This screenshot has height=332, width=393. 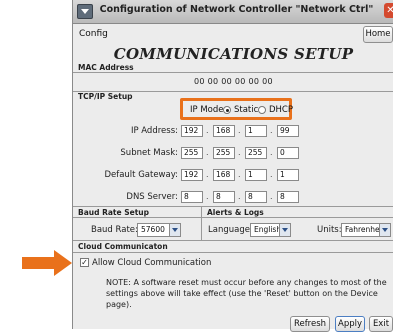 I want to click on cloud-communication-label: Cloud Communicaton, so click(x=123, y=246).